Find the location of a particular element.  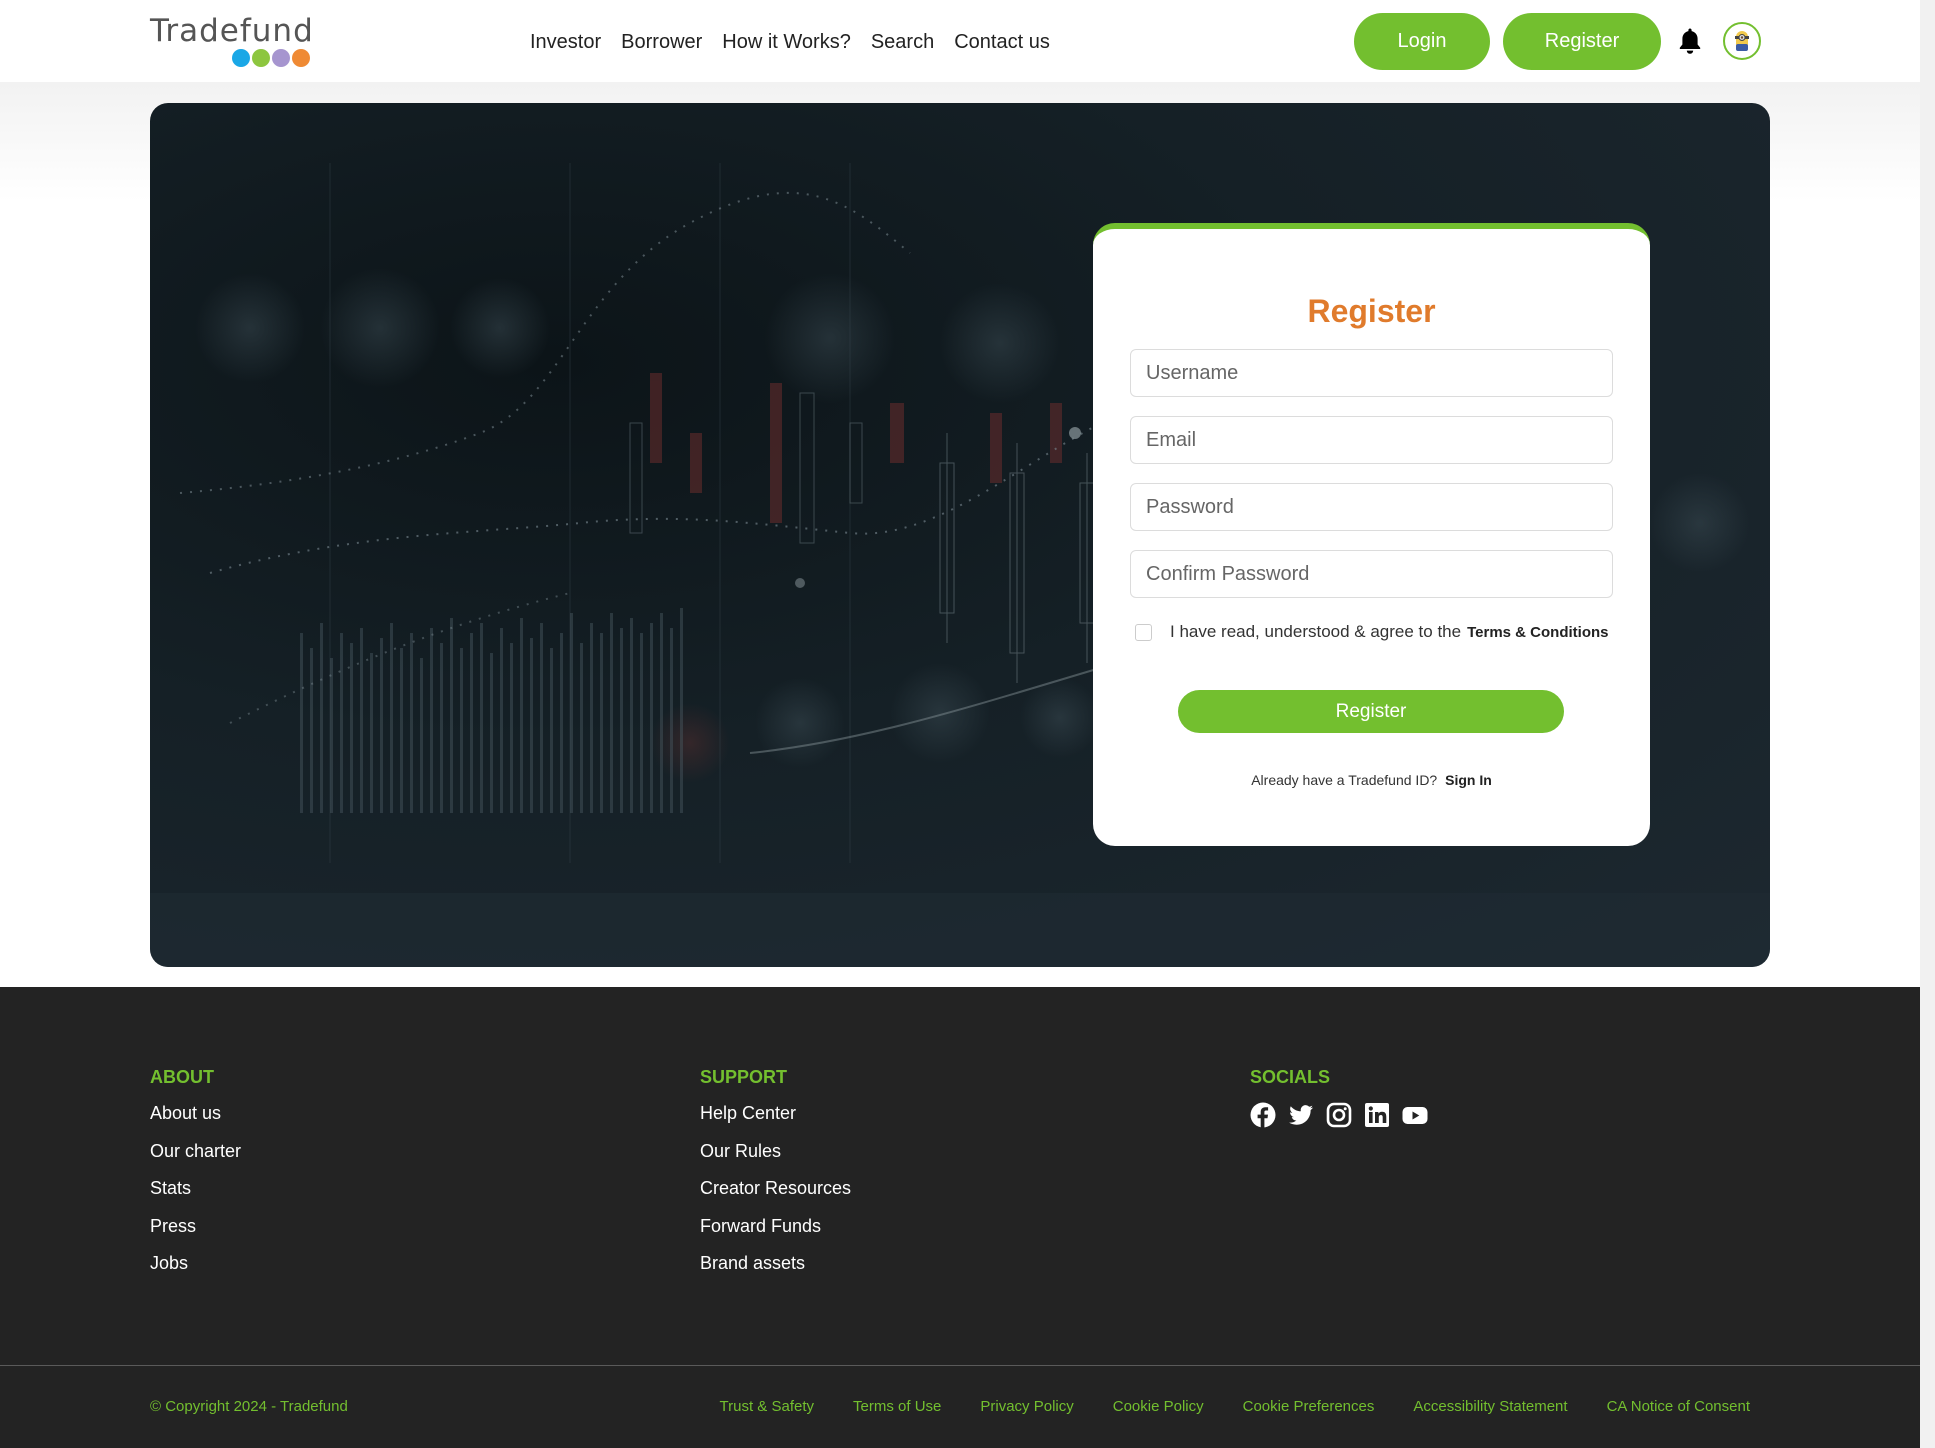

terms-checkbox is located at coordinates (1143, 632).